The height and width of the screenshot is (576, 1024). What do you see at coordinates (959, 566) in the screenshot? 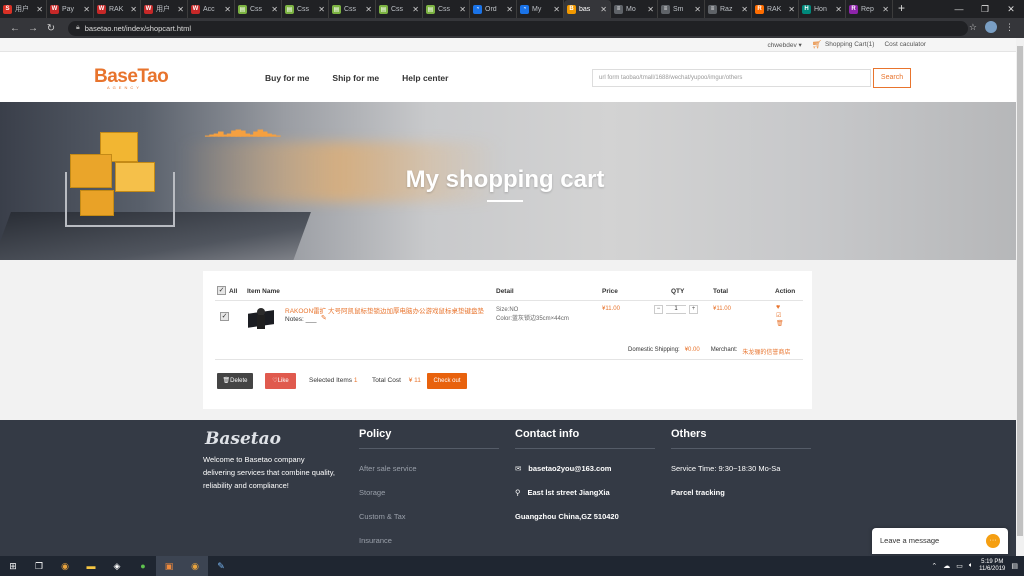
I see `network-icon: ▭` at bounding box center [959, 566].